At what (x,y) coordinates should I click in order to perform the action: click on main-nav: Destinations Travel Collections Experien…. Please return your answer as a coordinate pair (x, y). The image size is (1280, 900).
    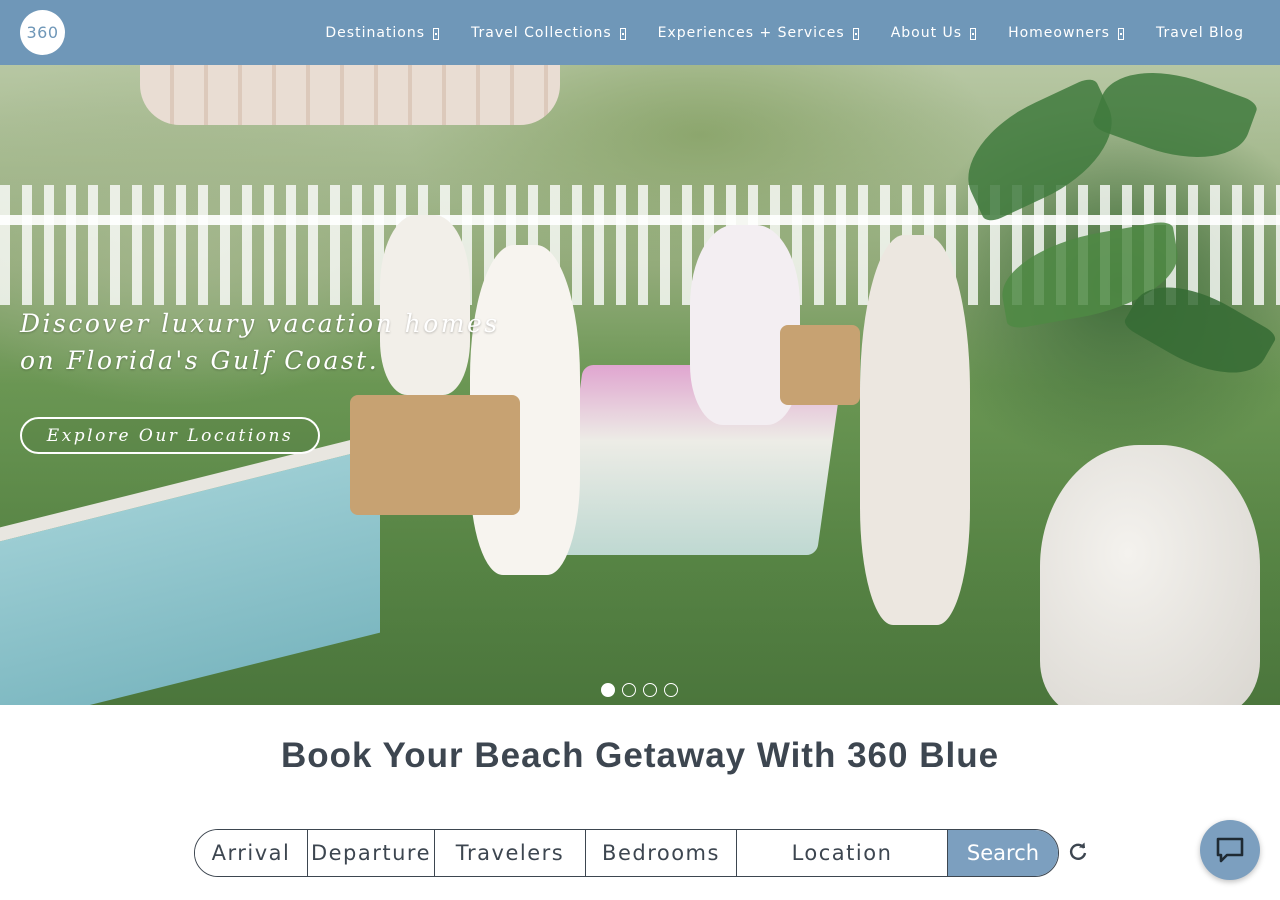
    Looking at the image, I should click on (784, 32).